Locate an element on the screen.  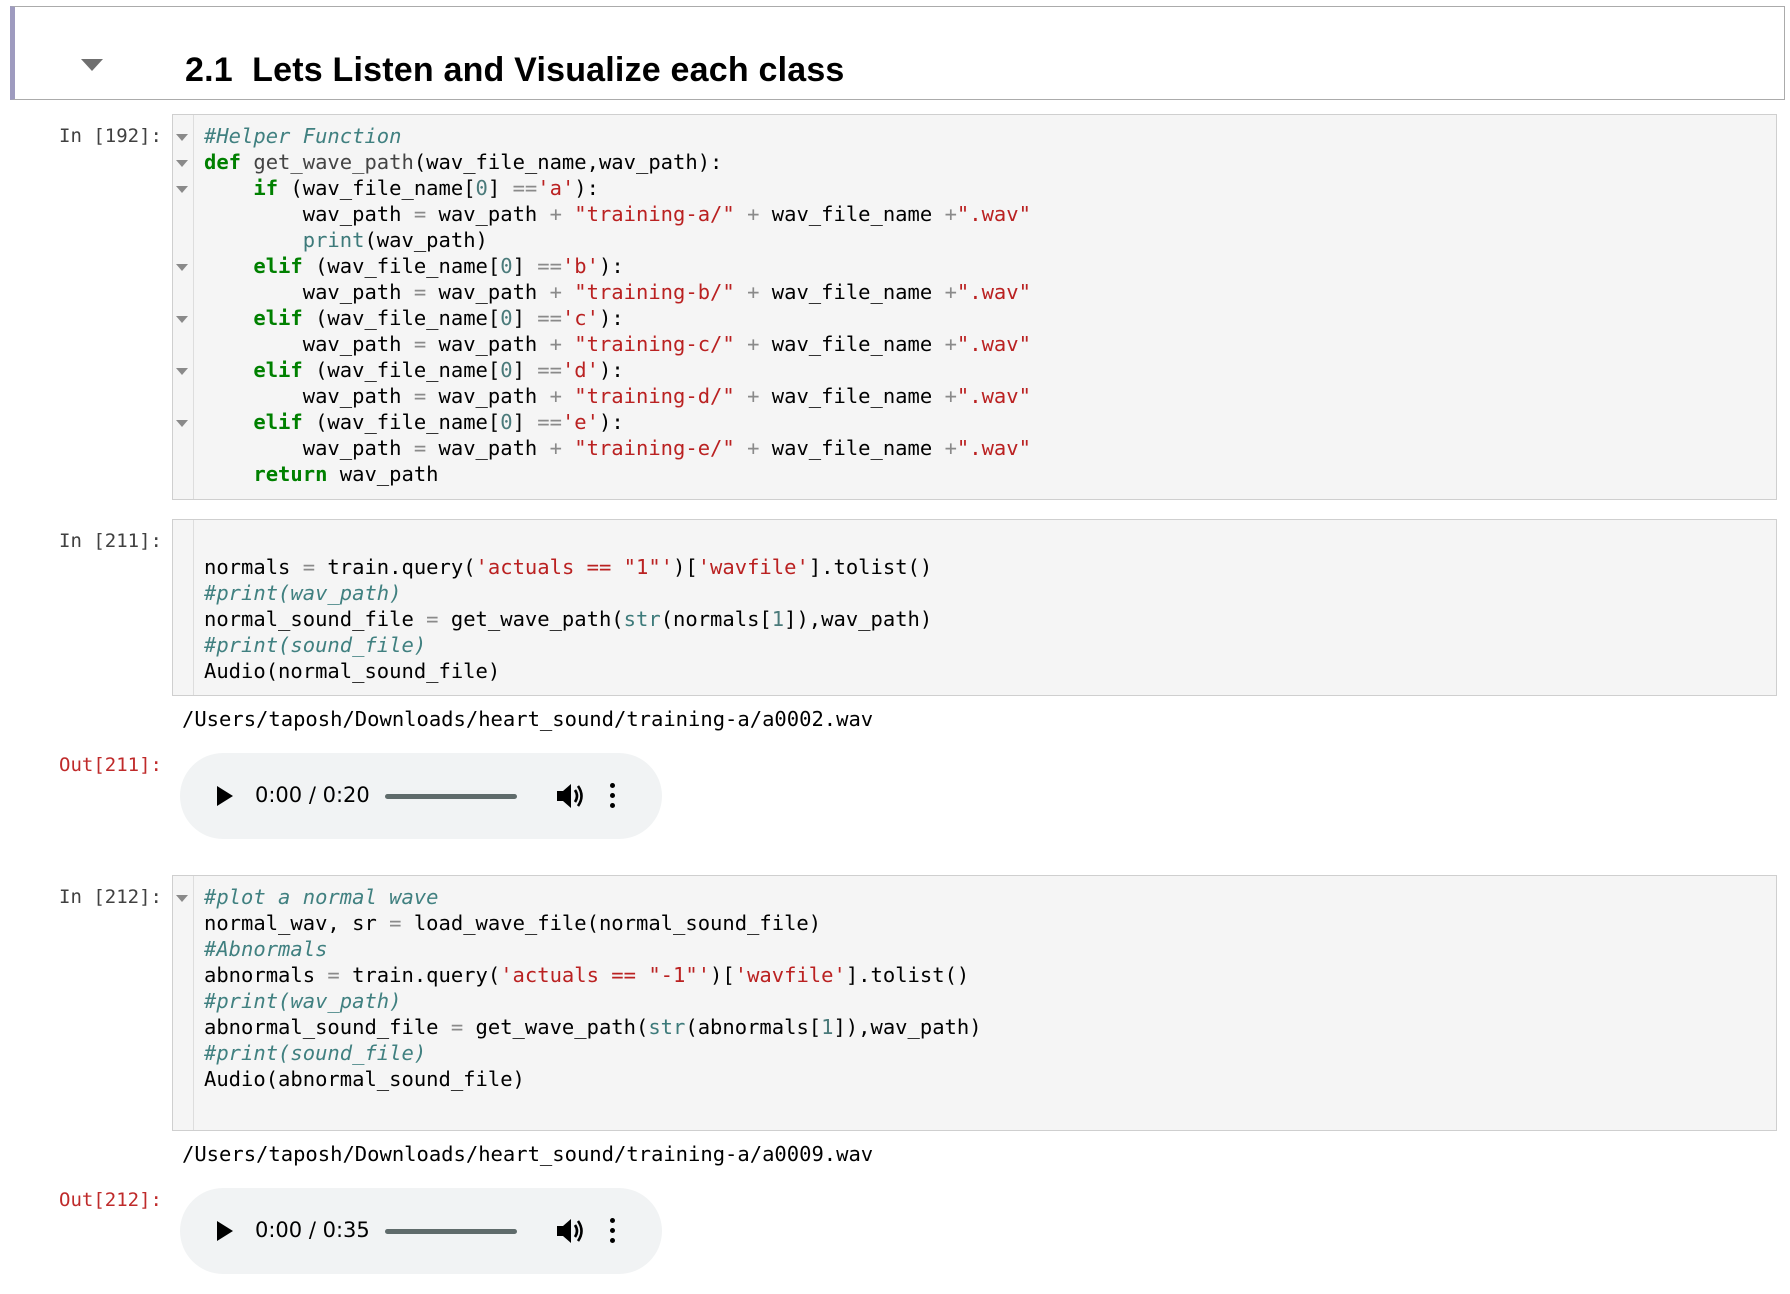
section-title: 2.1 Lets Listen and Visualize each class is located at coordinates (515, 70).